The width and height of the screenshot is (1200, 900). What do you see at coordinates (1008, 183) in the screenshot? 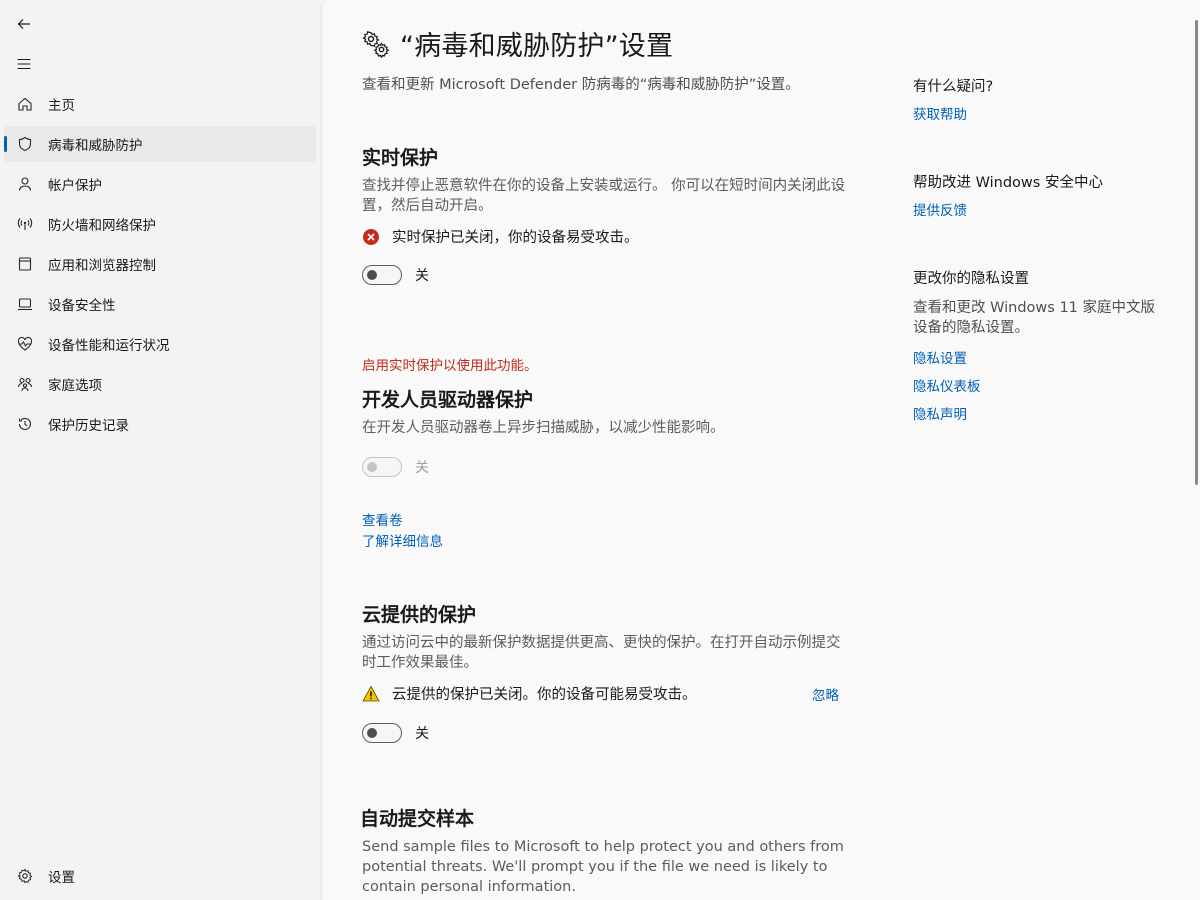
I see `improve-heading: 帮助改进 Windows 安全中心` at bounding box center [1008, 183].